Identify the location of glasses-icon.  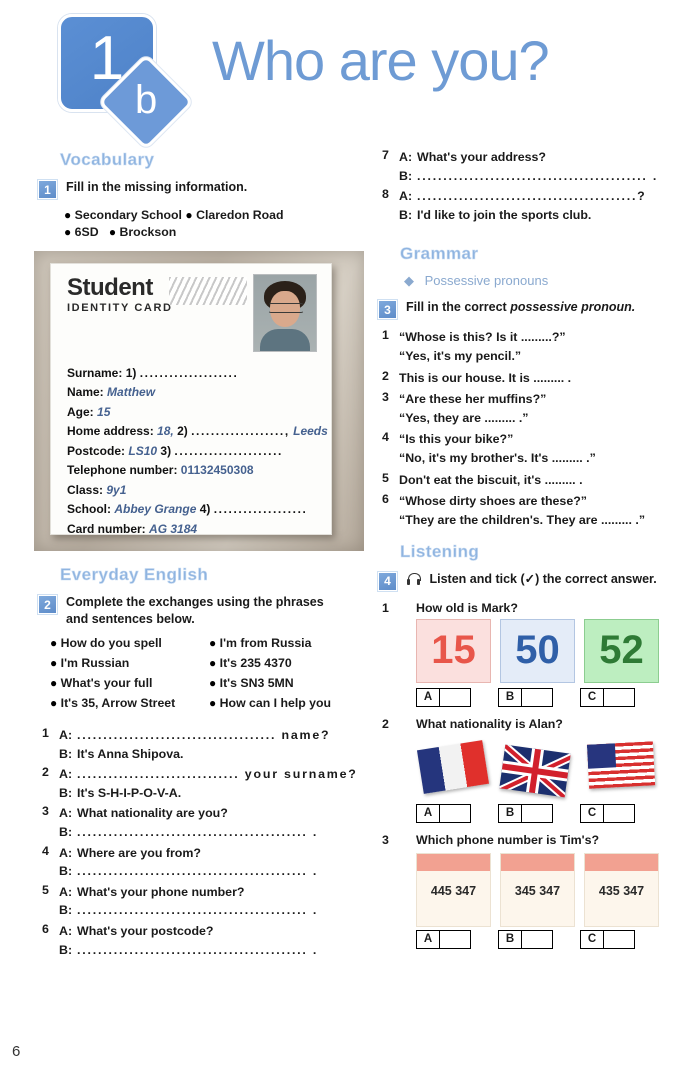
(286, 308).